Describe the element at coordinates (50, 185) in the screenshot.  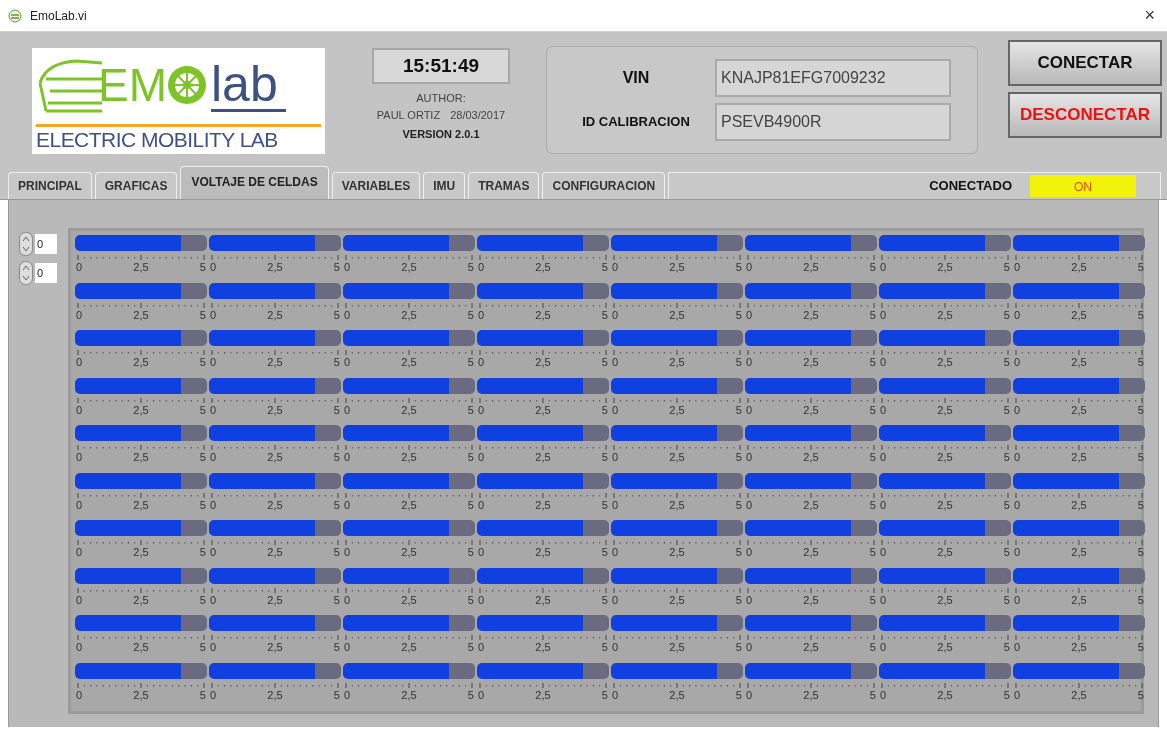
I see `tab: PRINCIPAL` at that location.